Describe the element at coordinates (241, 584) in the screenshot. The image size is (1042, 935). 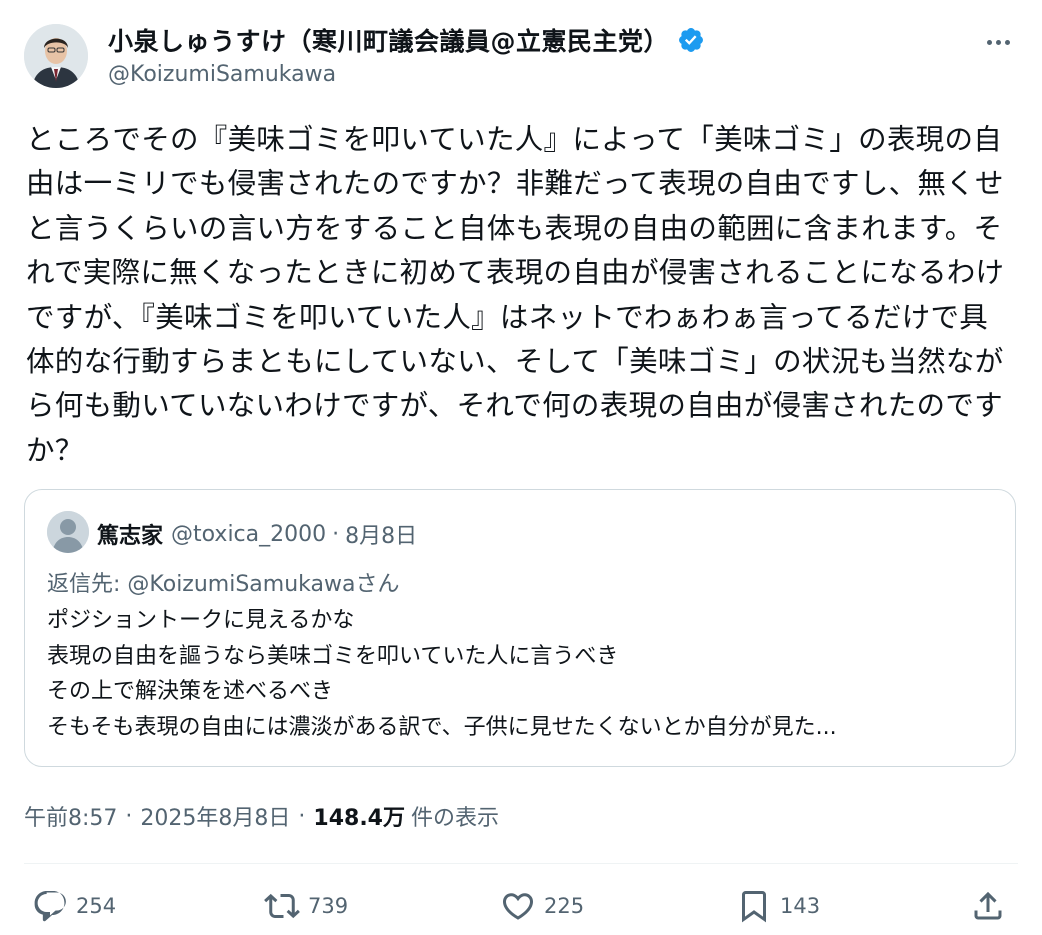
I see `reply-mention-link: @KoizumiSamukawa` at that location.